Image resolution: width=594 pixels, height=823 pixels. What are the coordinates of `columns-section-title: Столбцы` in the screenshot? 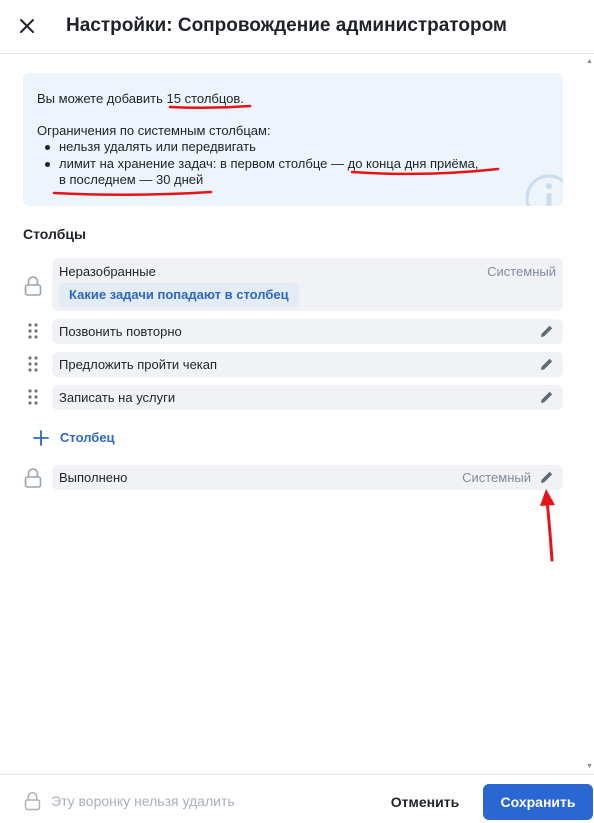 It's located at (54, 234).